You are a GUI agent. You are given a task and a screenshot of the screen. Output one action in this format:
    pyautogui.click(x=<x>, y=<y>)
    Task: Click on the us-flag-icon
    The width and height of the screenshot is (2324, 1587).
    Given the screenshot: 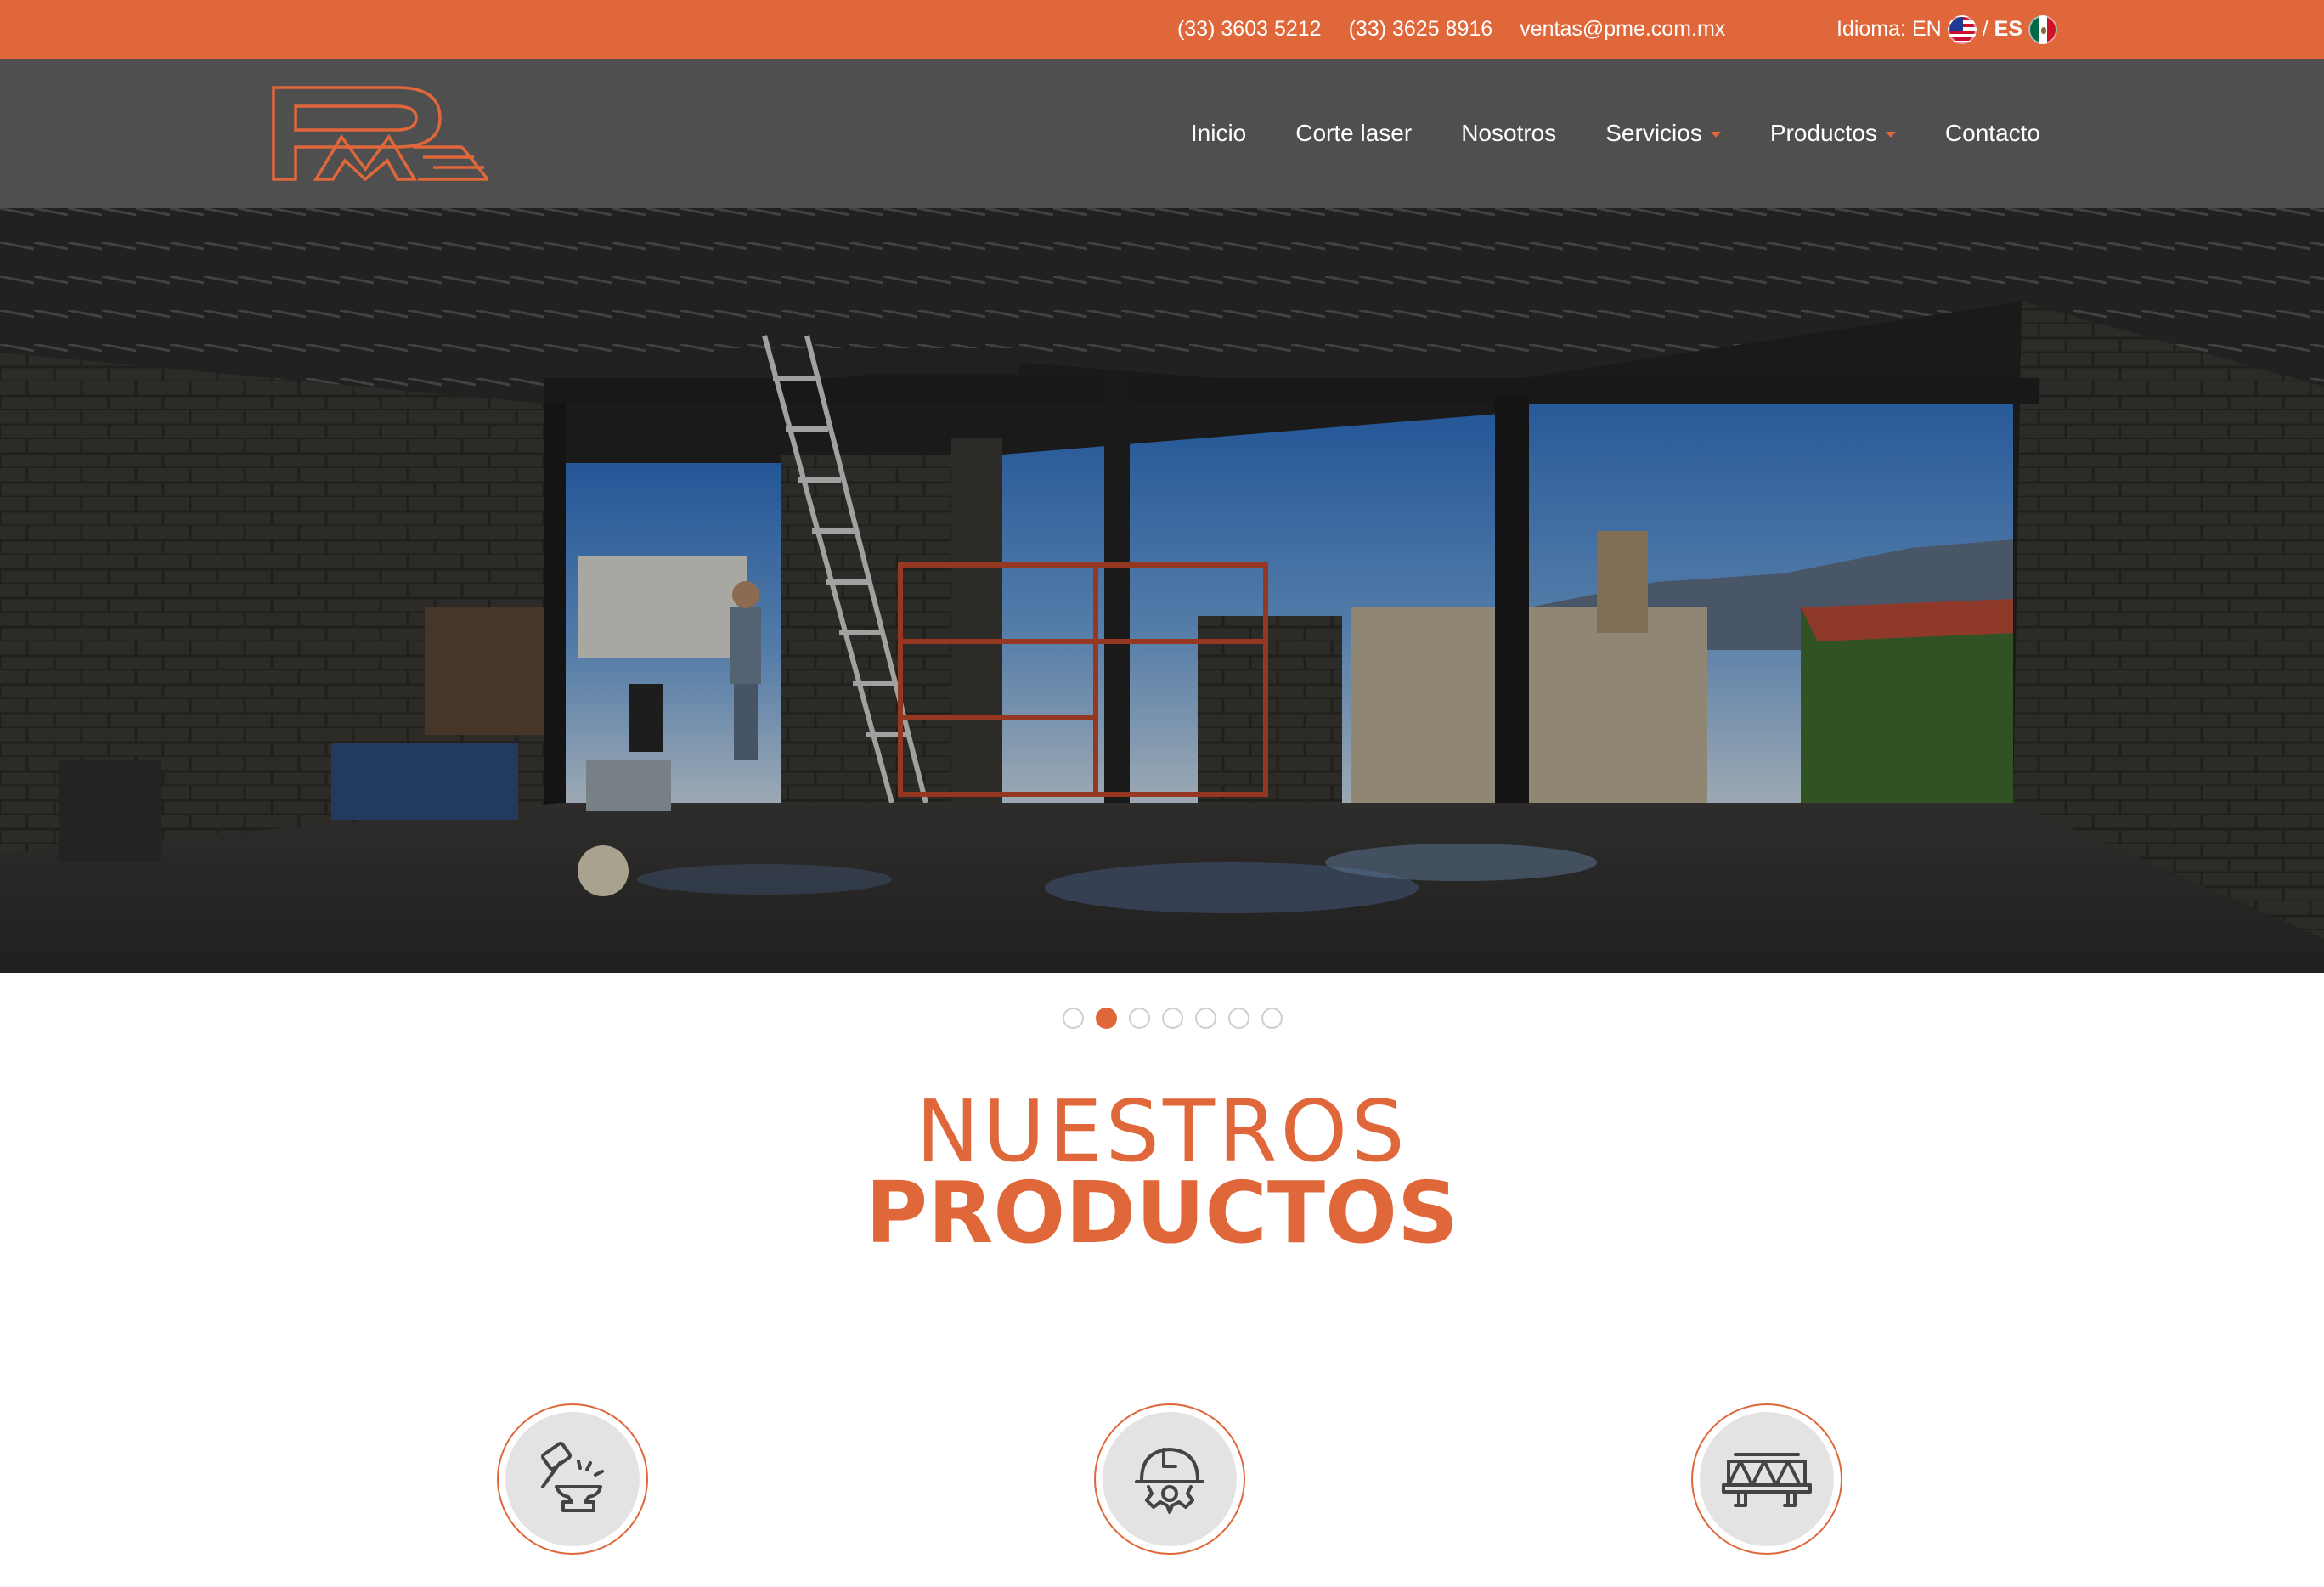 What is the action you would take?
    pyautogui.click(x=1962, y=29)
    